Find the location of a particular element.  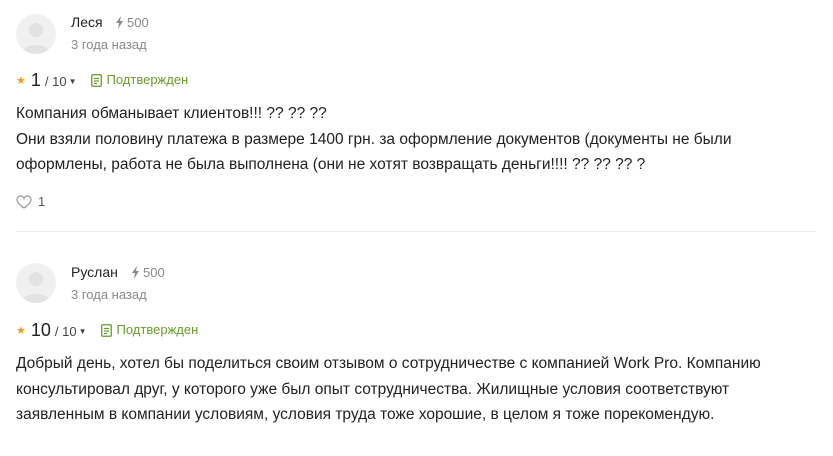

like-count: 1 is located at coordinates (42, 201).